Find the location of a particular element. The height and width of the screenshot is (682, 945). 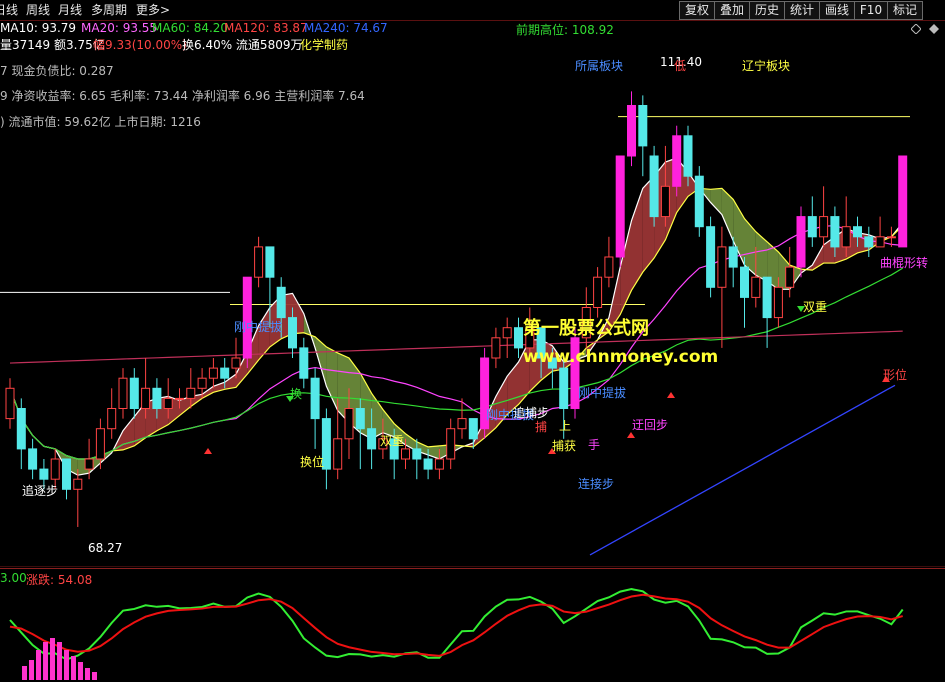

catch-mark-label: 捕 is located at coordinates (541, 427).